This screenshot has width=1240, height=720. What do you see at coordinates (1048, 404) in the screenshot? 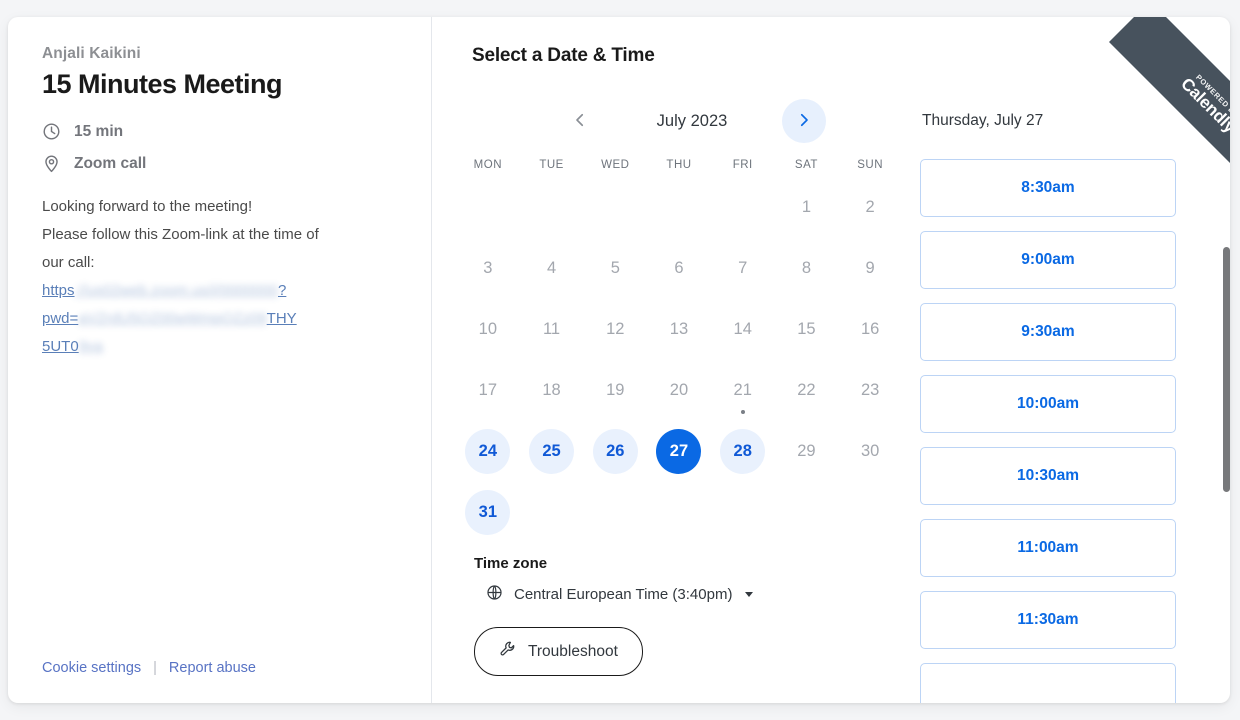
I see `time-slot-1000am: 10:00am` at bounding box center [1048, 404].